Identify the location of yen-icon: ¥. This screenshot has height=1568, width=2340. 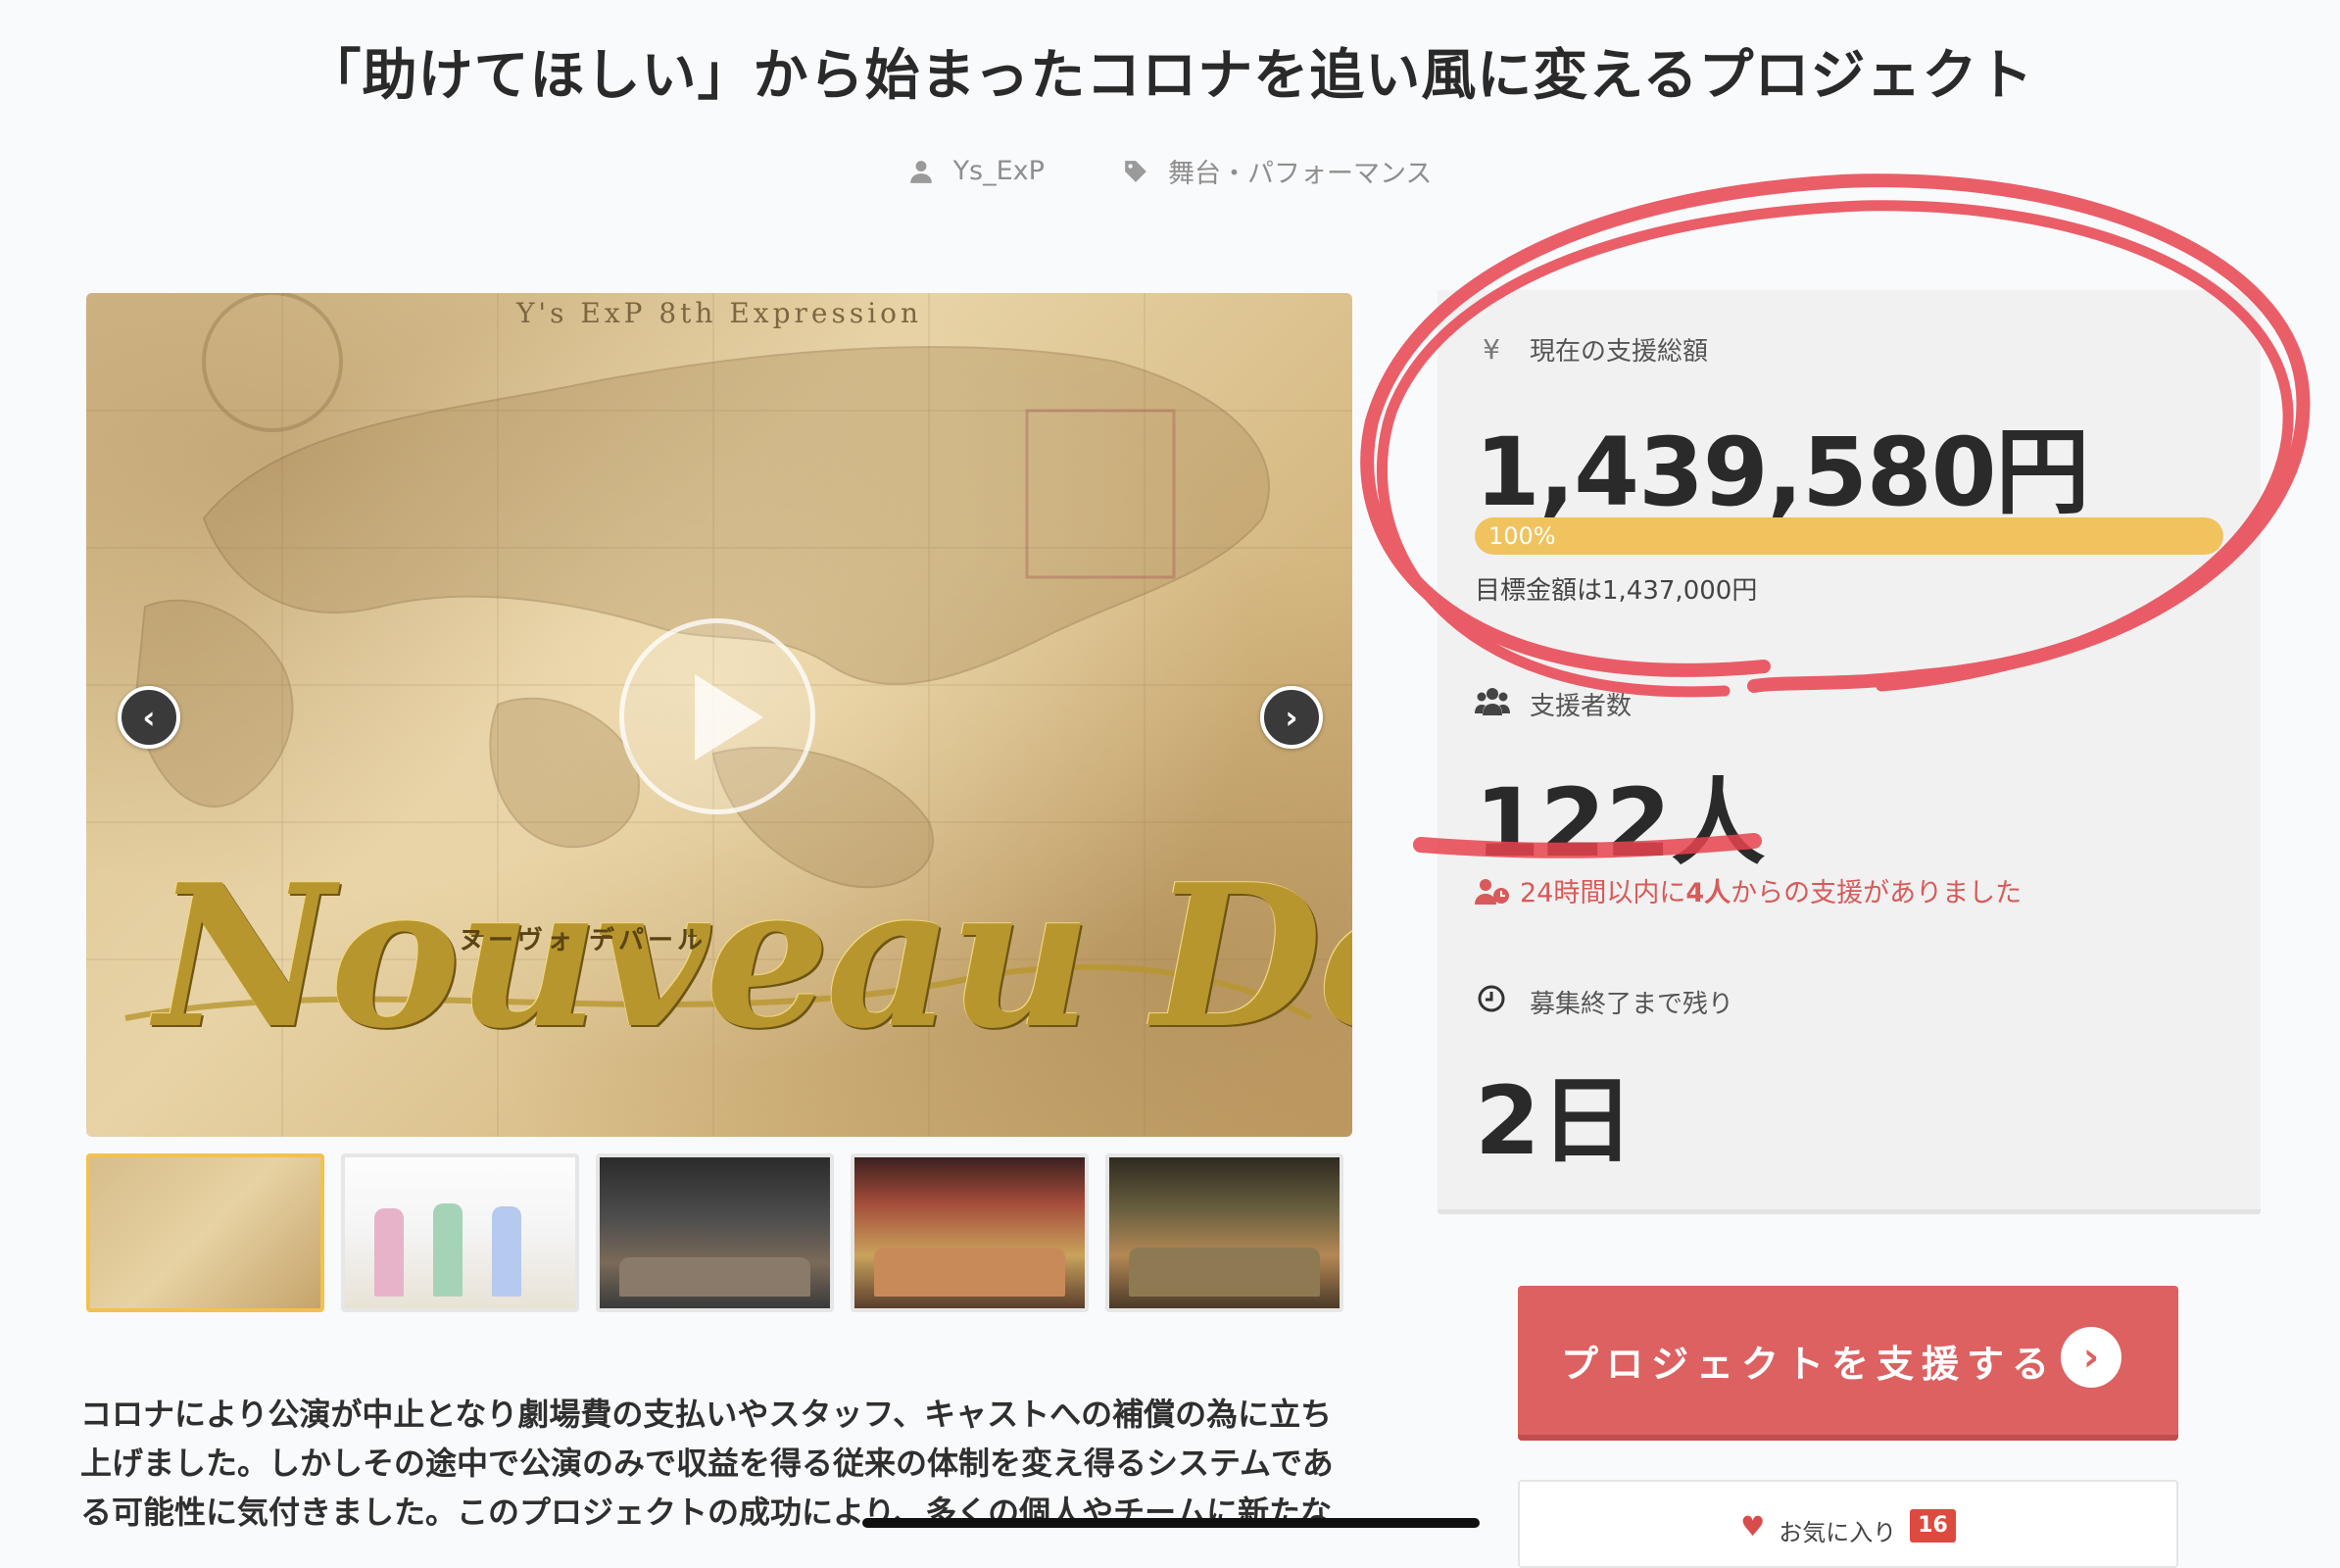
(1491, 349).